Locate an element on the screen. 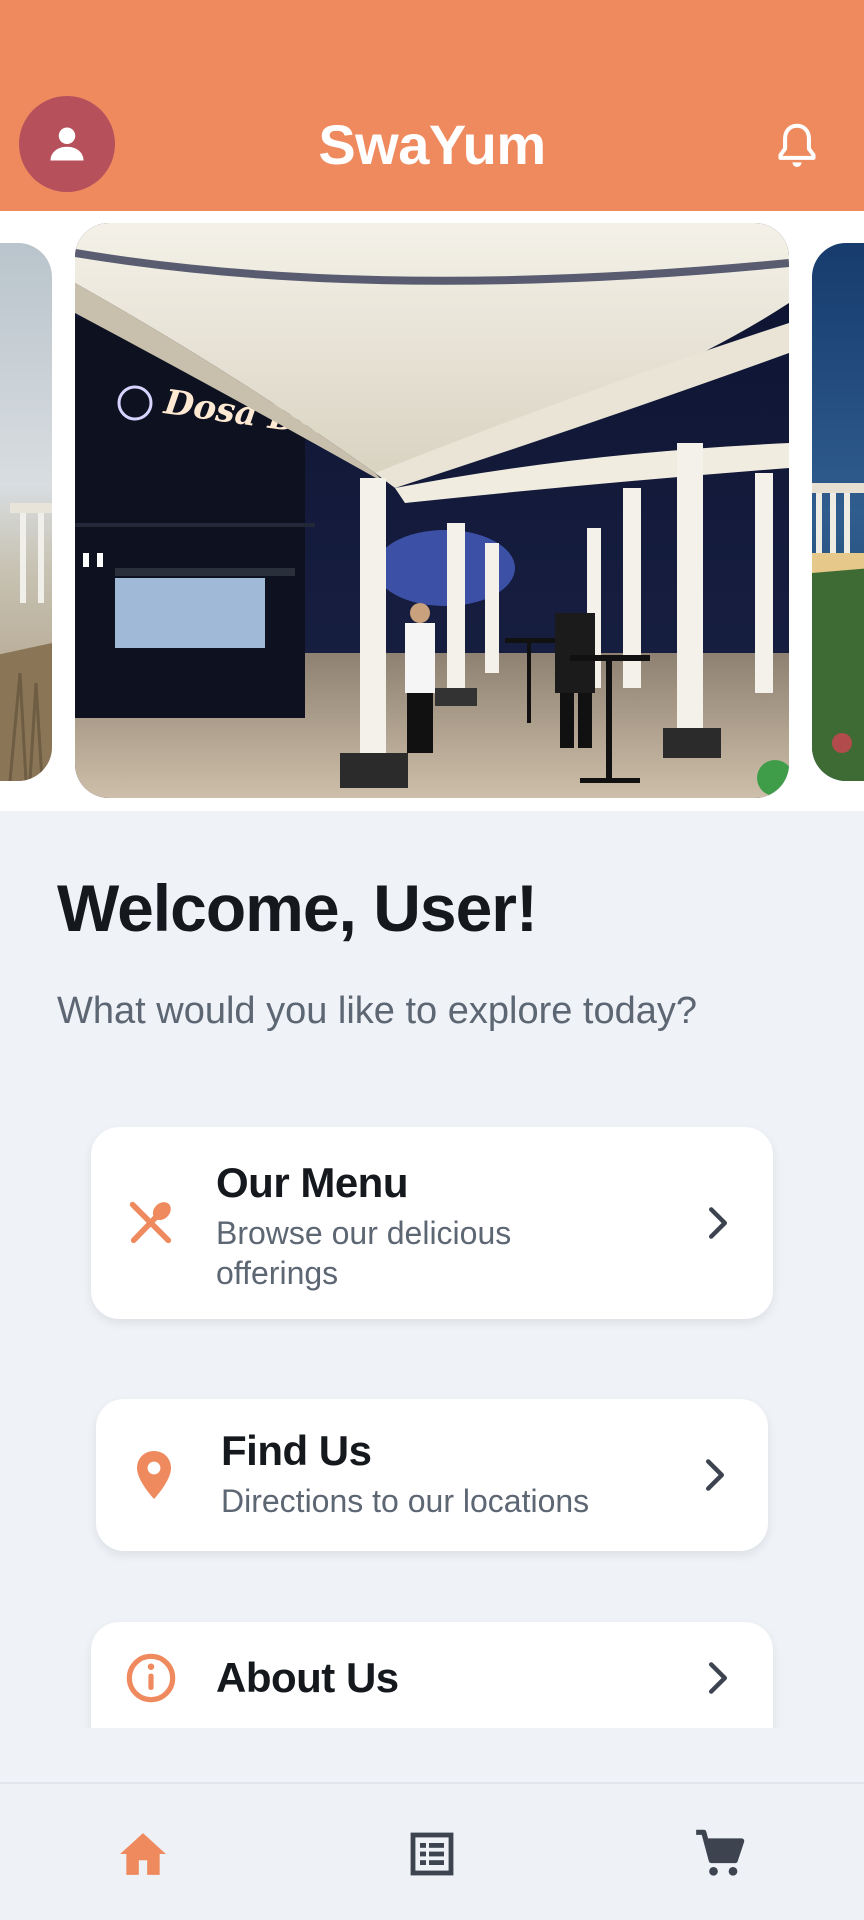 The height and width of the screenshot is (1920, 864). welcome-title: Welcome, User! is located at coordinates (297, 908).